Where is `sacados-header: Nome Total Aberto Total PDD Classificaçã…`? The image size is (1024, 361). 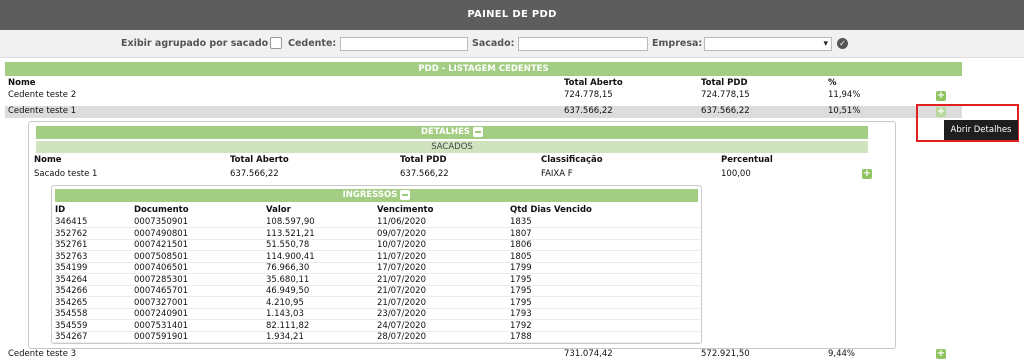 sacados-header: Nome Total Aberto Total PDD Classificaçã… is located at coordinates (454, 160).